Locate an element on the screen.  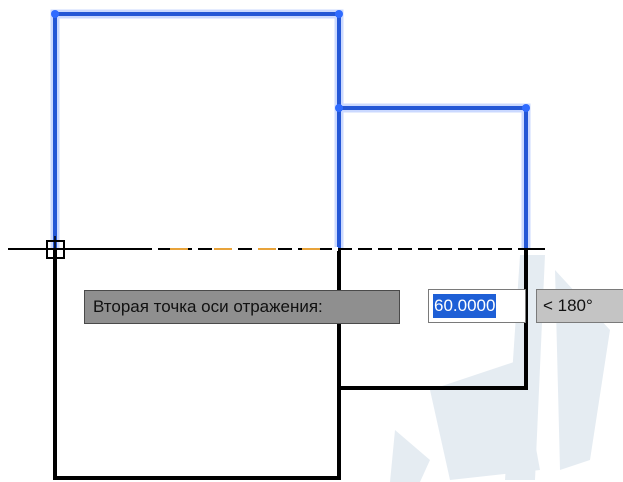
distance-input: 60.0000 is located at coordinates (477, 306).